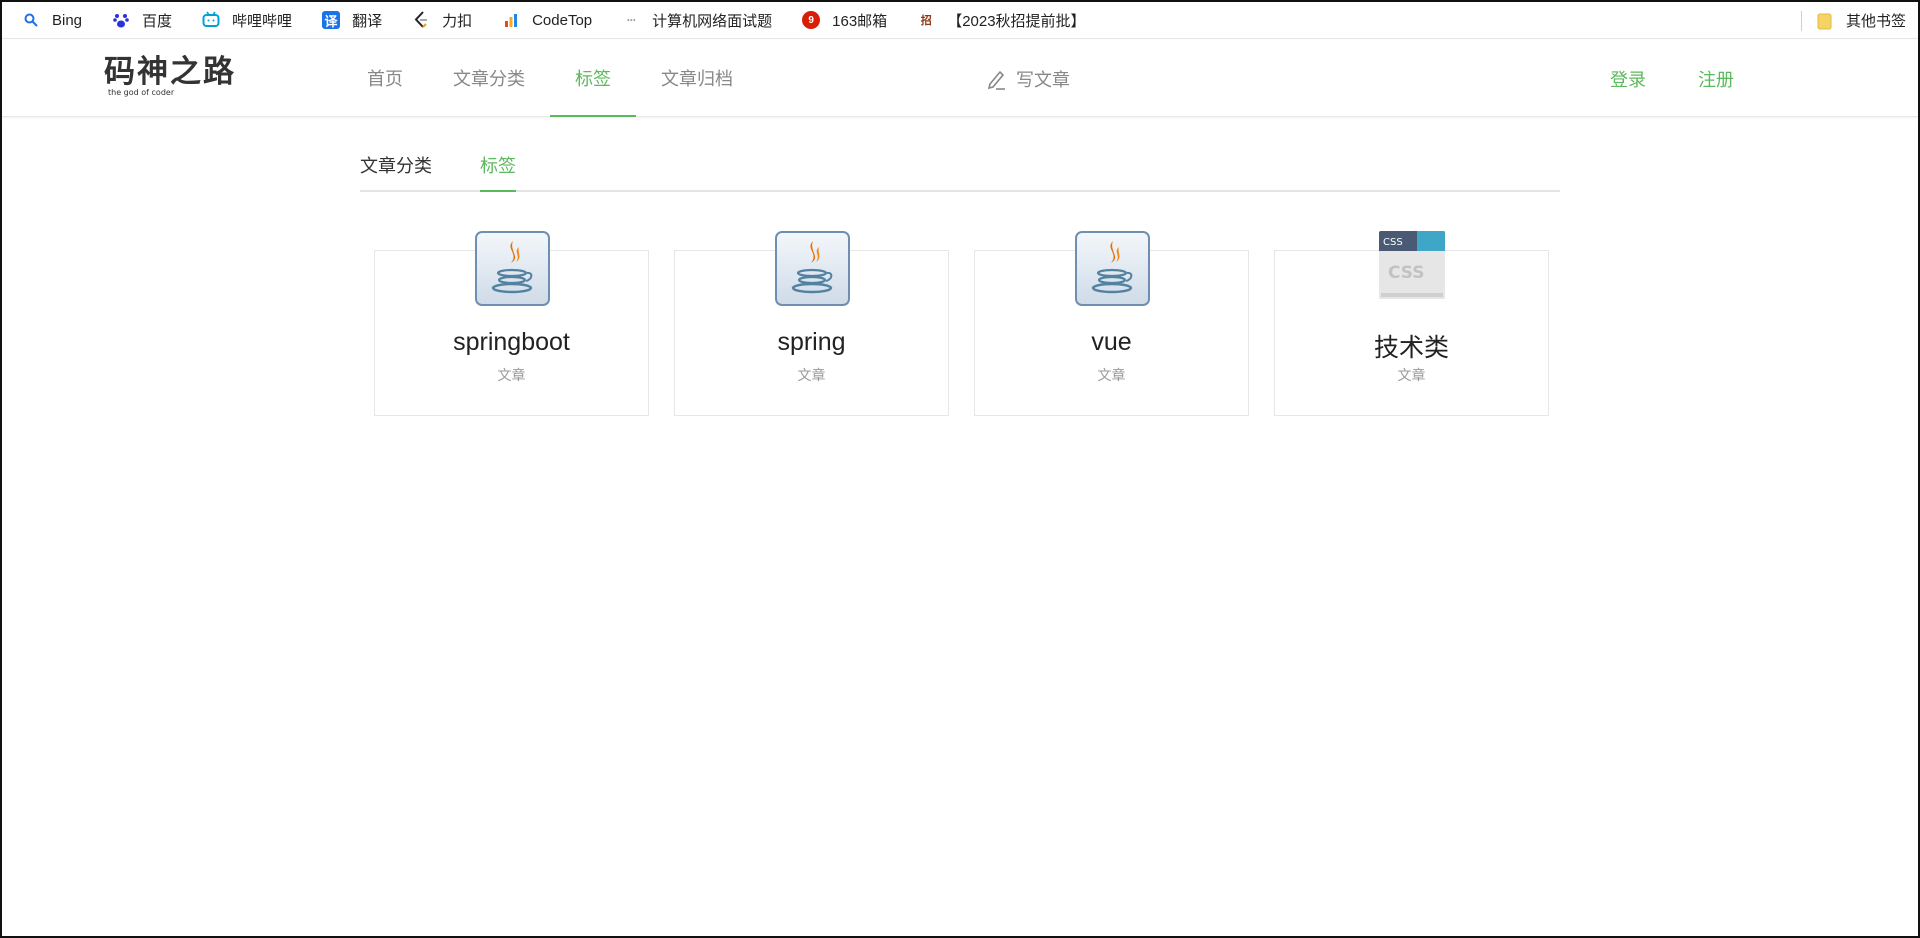 The image size is (1920, 938). Describe the element at coordinates (67, 20) in the screenshot. I see `bookmark-label: Bing` at that location.